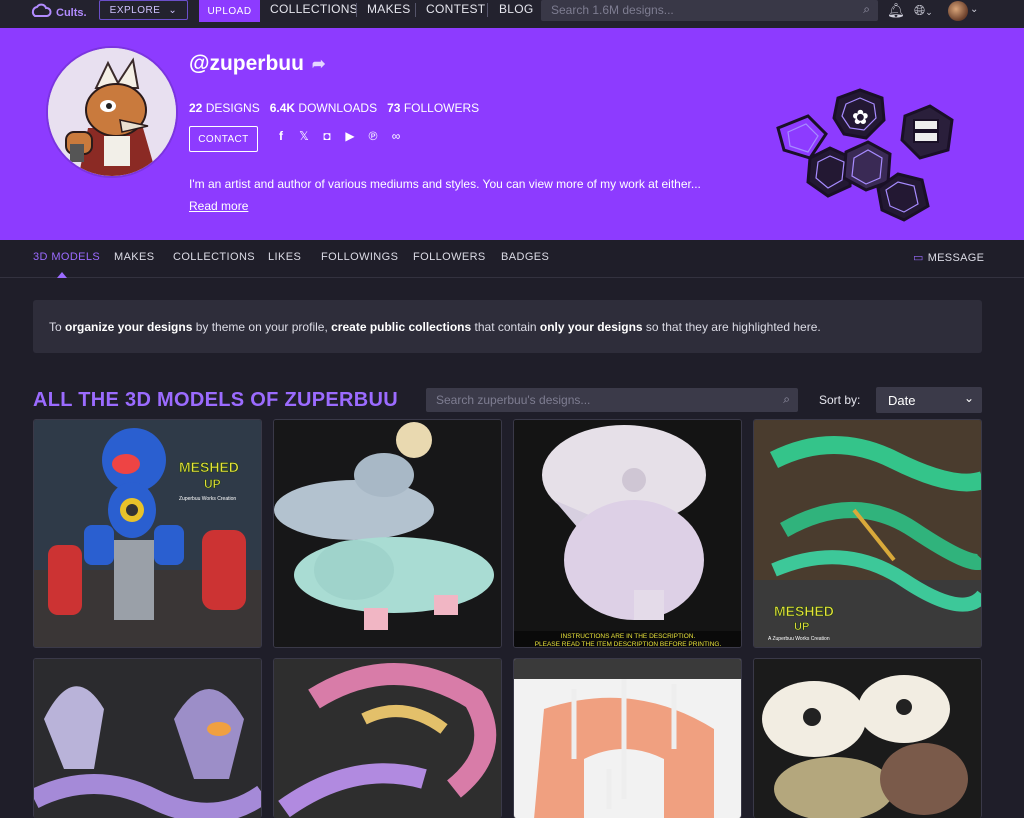 The image size is (1024, 818). Describe the element at coordinates (731, 327) in the screenshot. I see `tip-text: so that they are highlighted here.` at that location.